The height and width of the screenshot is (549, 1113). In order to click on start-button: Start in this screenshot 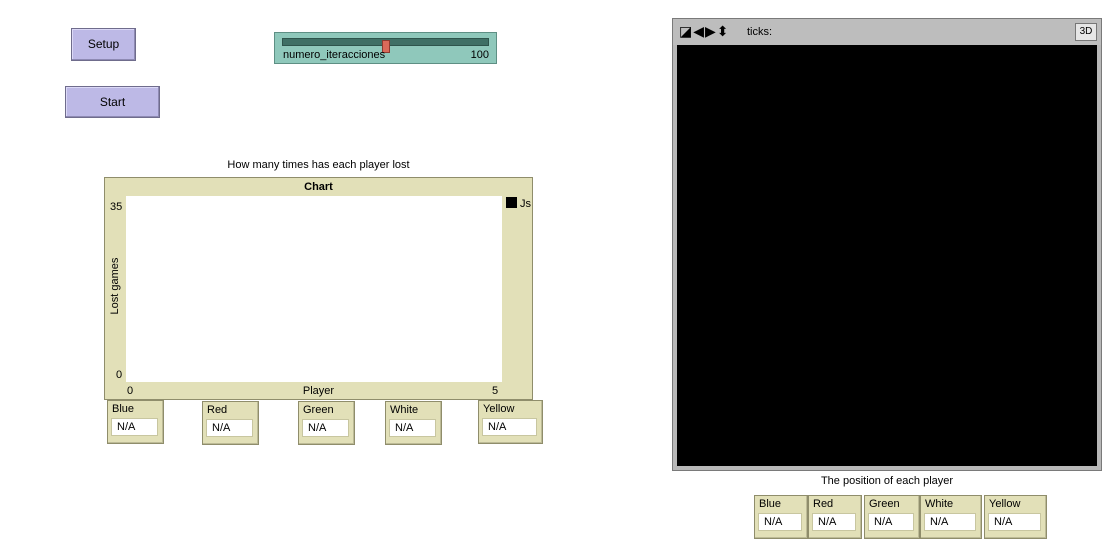, I will do `click(112, 102)`.